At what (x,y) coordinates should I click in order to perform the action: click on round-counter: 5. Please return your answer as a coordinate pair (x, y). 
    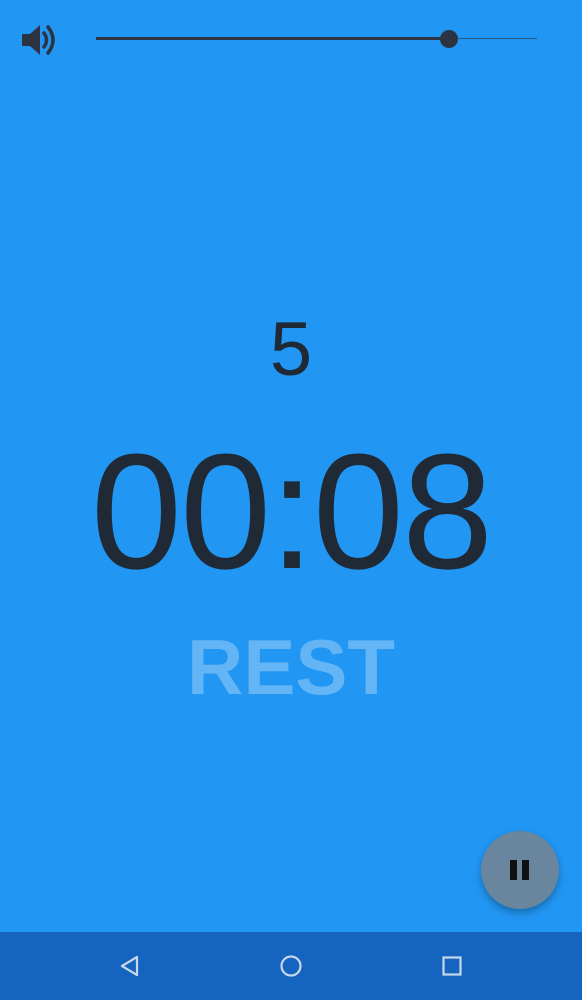
    Looking at the image, I should click on (291, 349).